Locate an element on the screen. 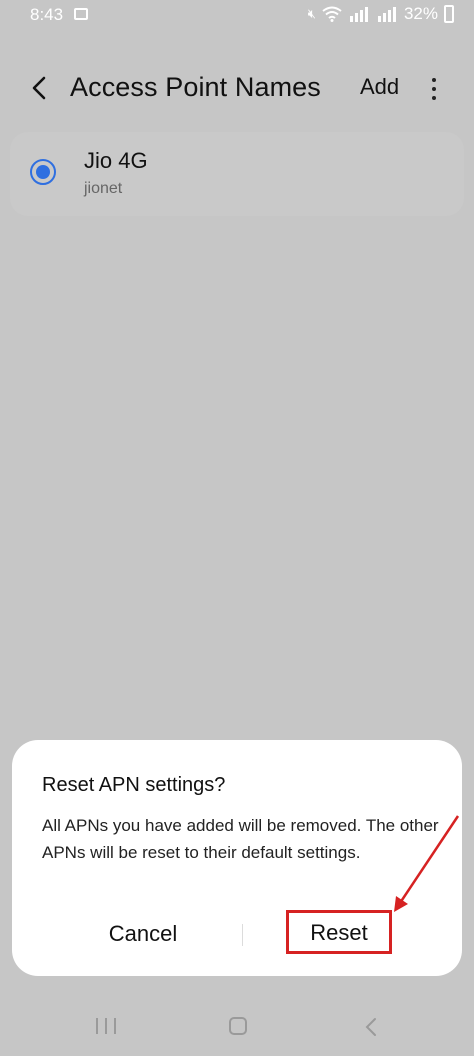 This screenshot has height=1056, width=474. app-bar: Access Point Names Add is located at coordinates (237, 90).